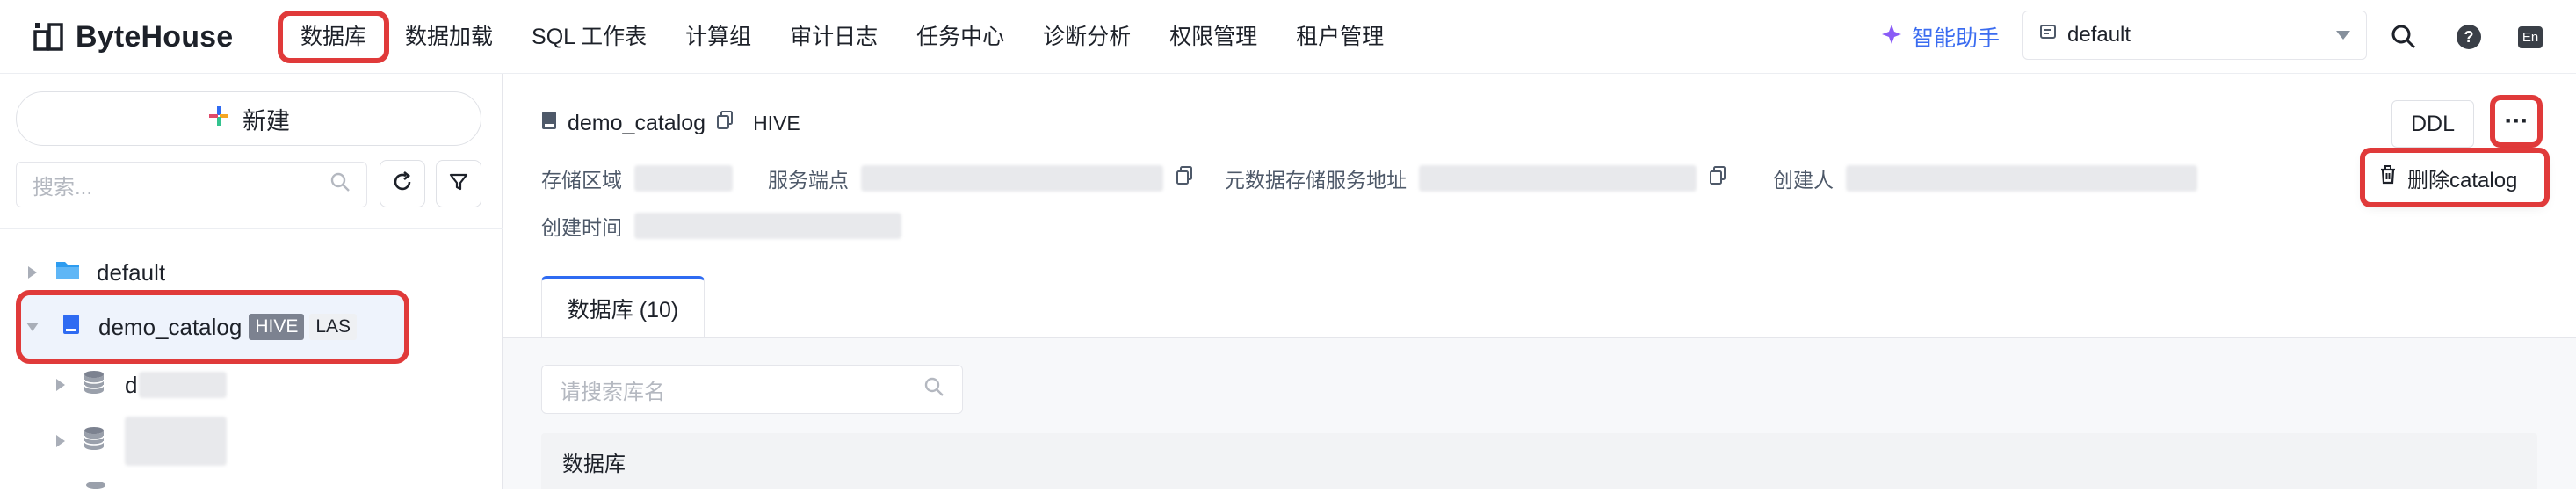 This screenshot has width=2576, height=493. I want to click on help-icon: ?, so click(2468, 36).